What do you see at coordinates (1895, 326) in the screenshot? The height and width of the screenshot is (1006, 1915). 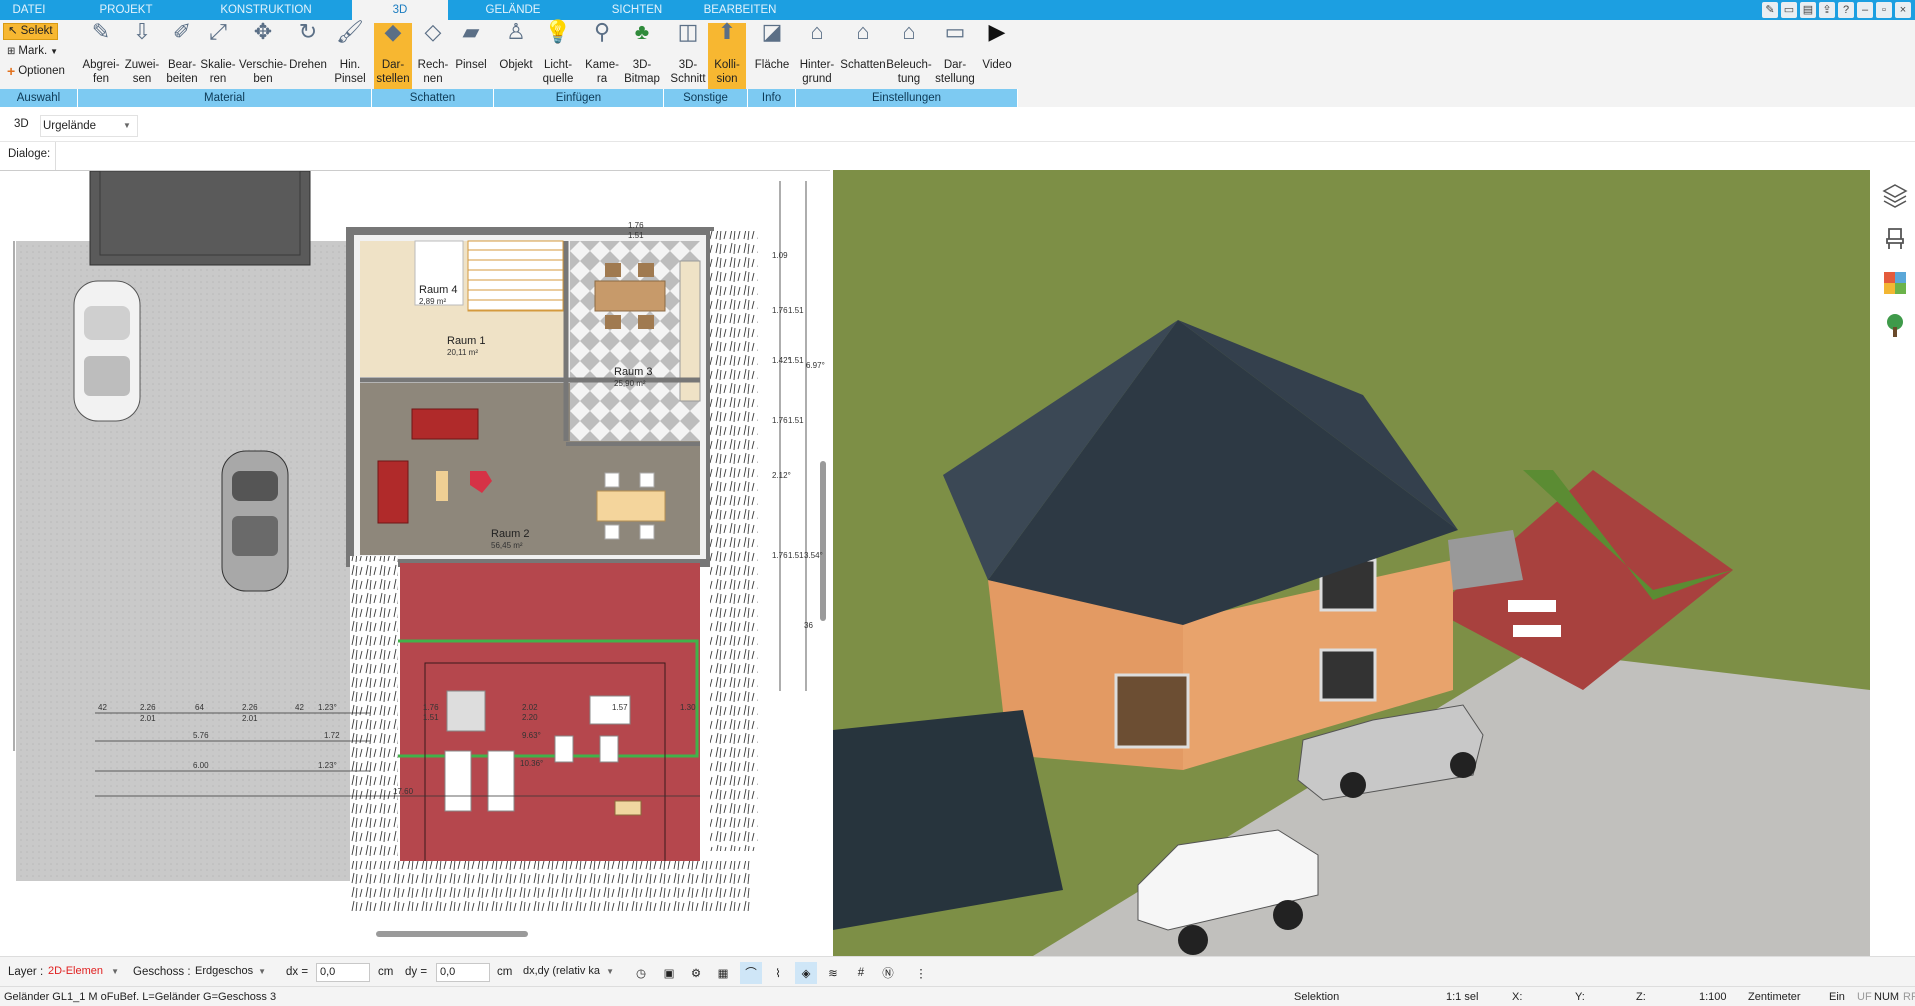 I see `plant-icon` at bounding box center [1895, 326].